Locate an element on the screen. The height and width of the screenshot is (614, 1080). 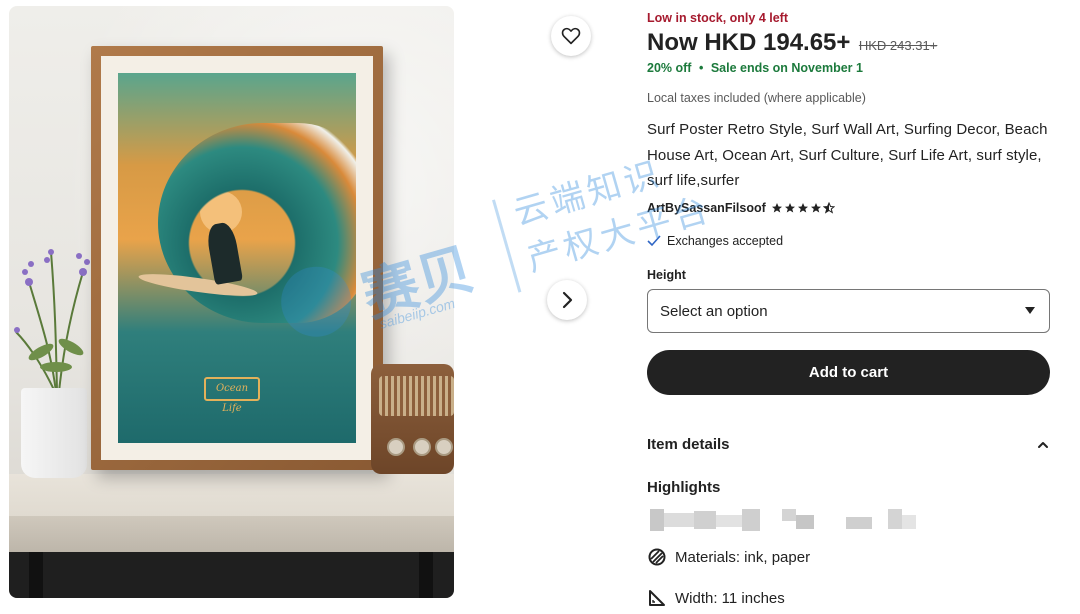
plant-illustration is located at coordinates (52, 320).